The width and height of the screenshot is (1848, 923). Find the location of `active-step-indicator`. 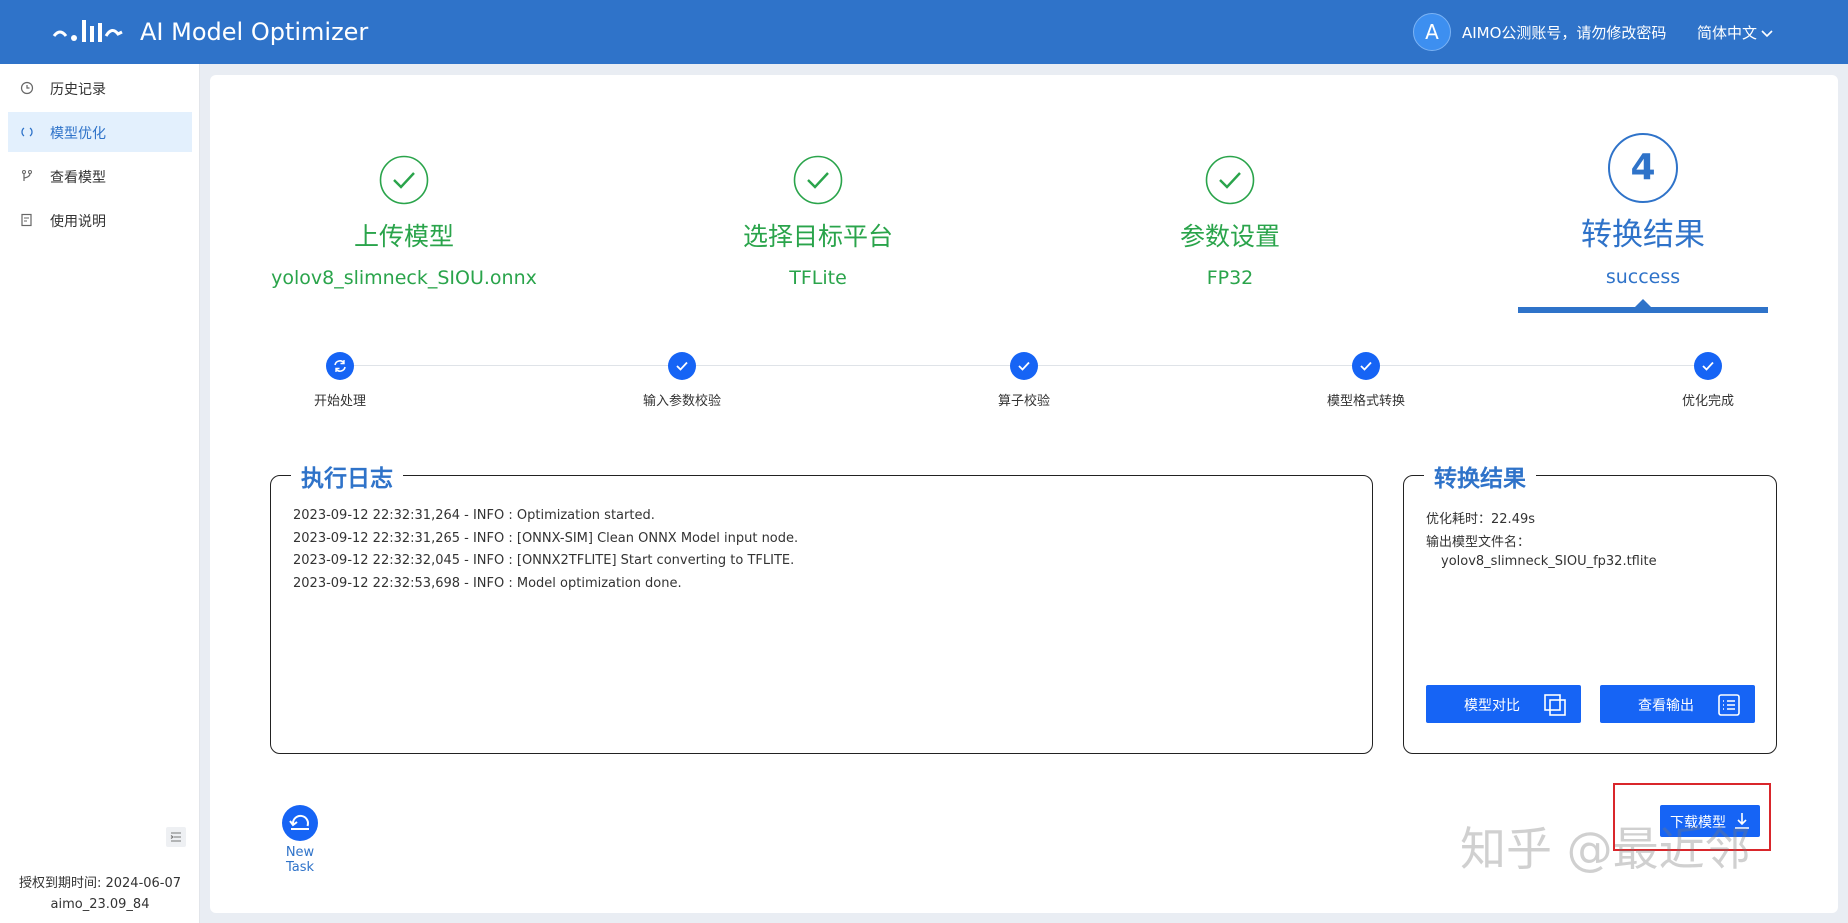

active-step-indicator is located at coordinates (1643, 310).